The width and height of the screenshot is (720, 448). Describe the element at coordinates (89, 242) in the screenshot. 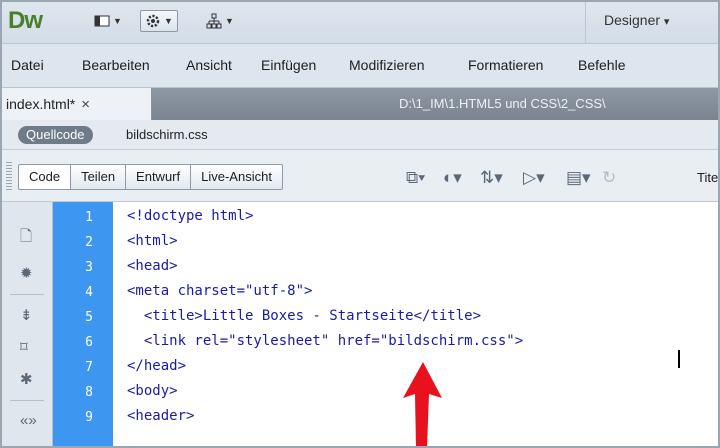

I see `line-number: 2` at that location.